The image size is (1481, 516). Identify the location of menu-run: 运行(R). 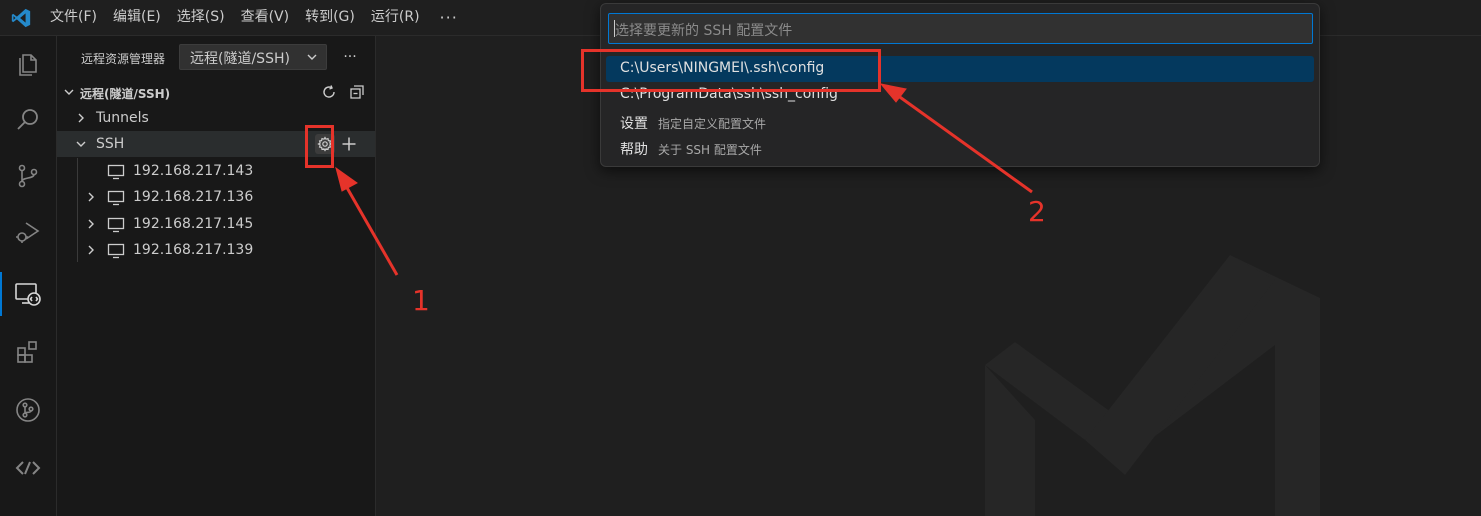
(395, 17).